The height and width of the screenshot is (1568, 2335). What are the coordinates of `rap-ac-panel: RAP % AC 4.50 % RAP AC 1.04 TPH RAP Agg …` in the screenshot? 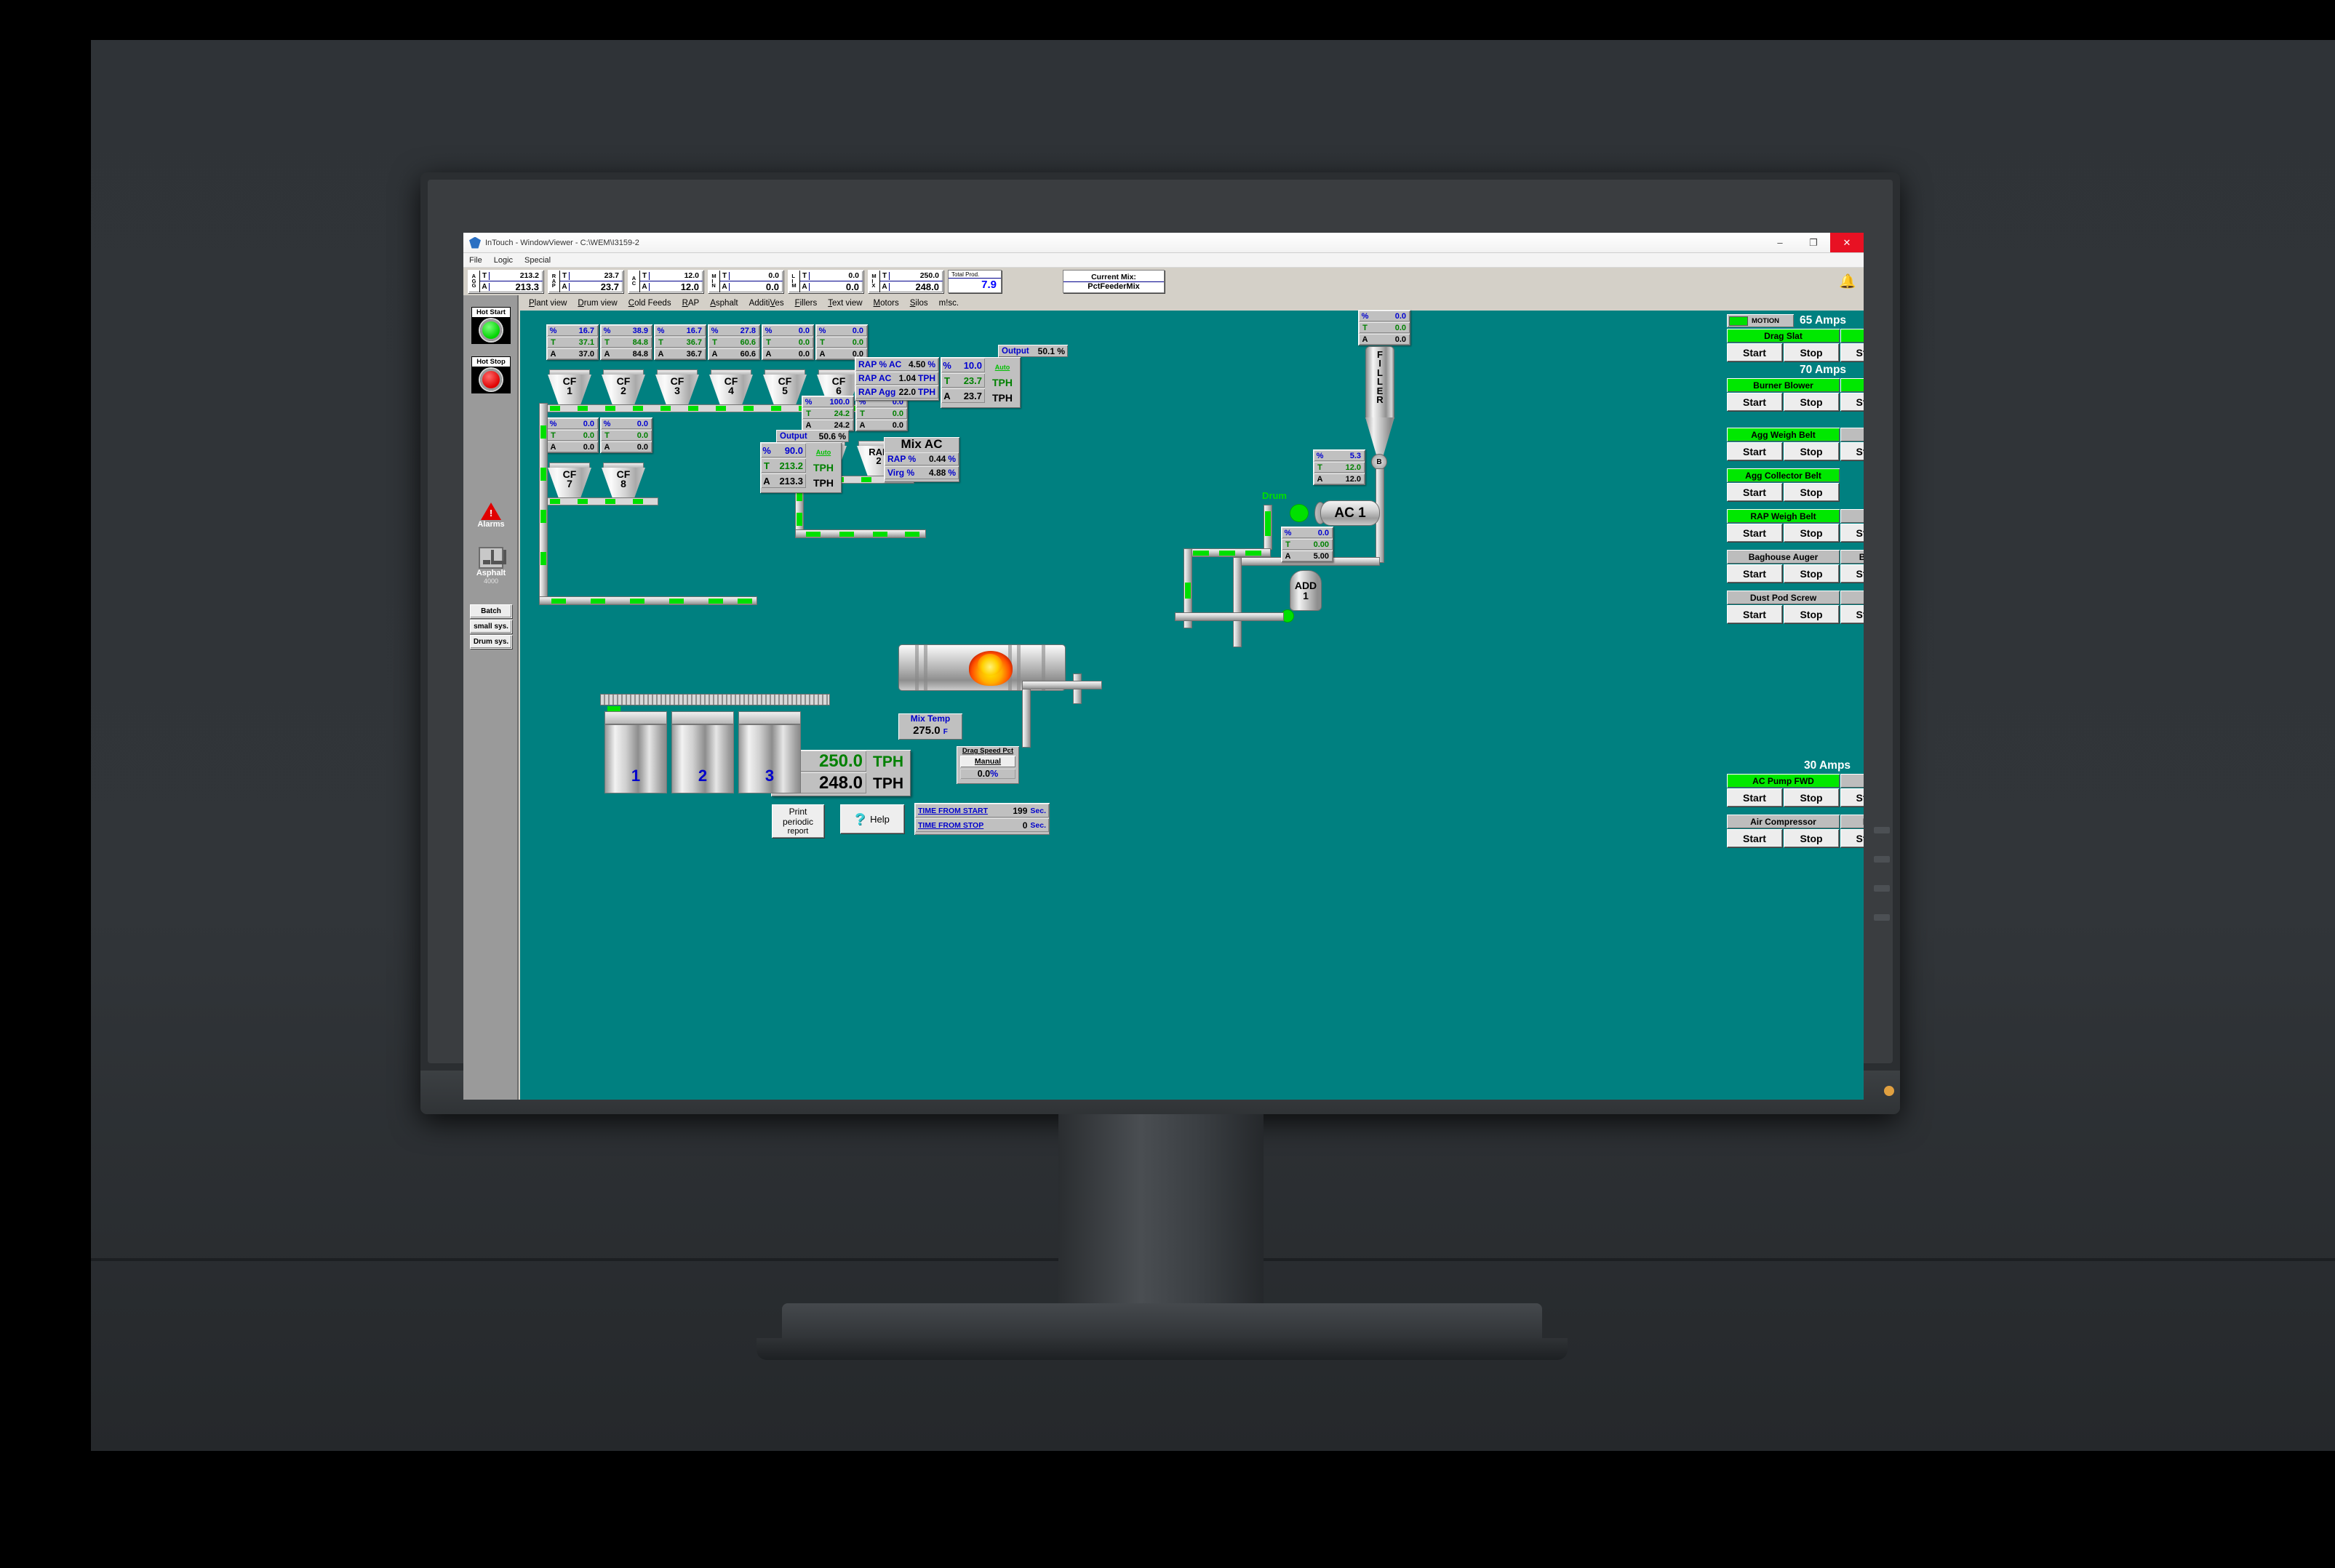 It's located at (897, 379).